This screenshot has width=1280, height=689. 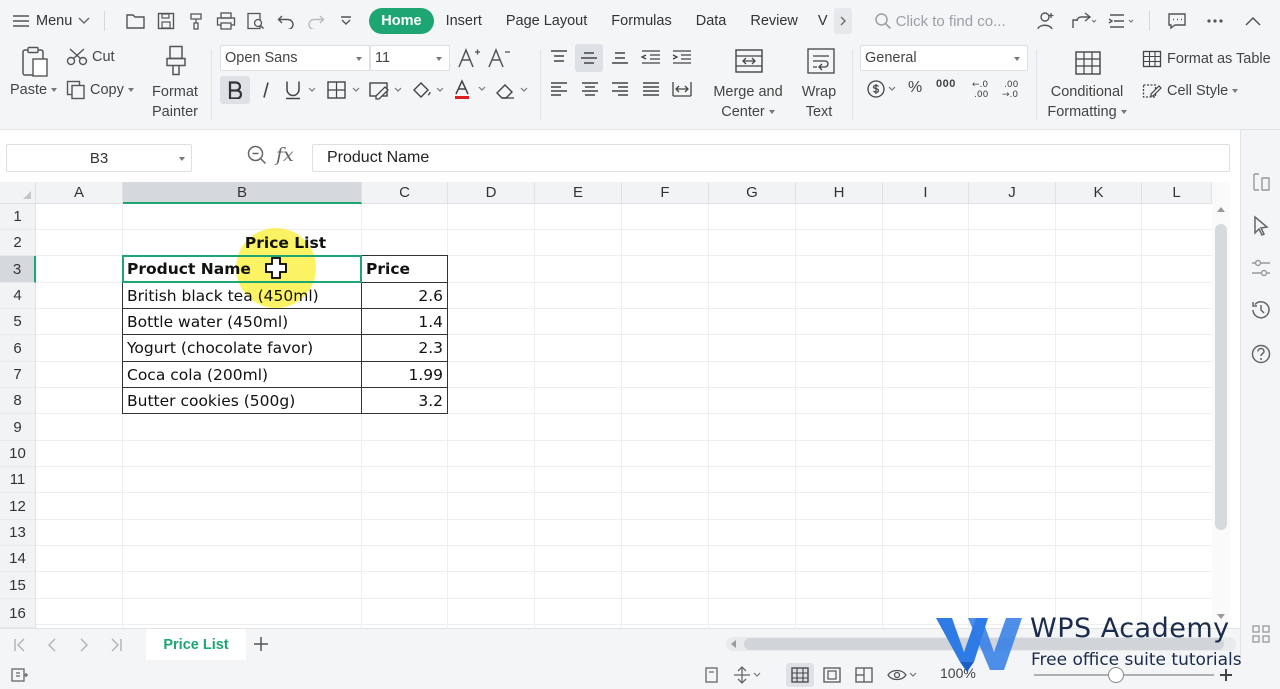 What do you see at coordinates (18, 296) in the screenshot?
I see `row-header-4: 4` at bounding box center [18, 296].